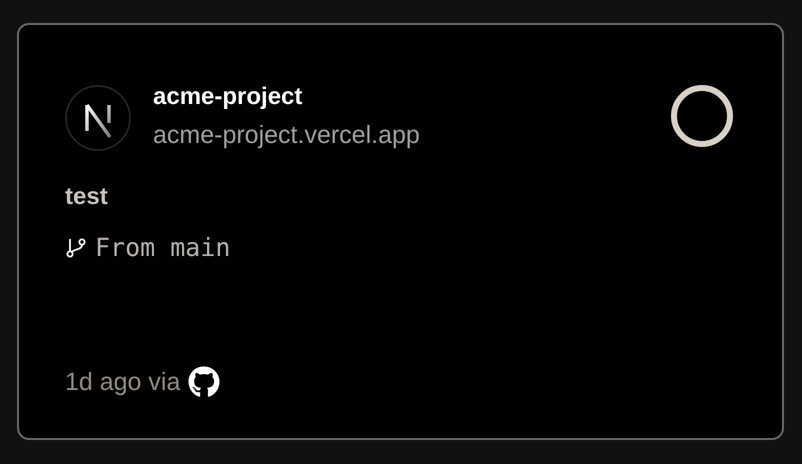  Describe the element at coordinates (122, 382) in the screenshot. I see `deploy-time: 1d ago via` at that location.